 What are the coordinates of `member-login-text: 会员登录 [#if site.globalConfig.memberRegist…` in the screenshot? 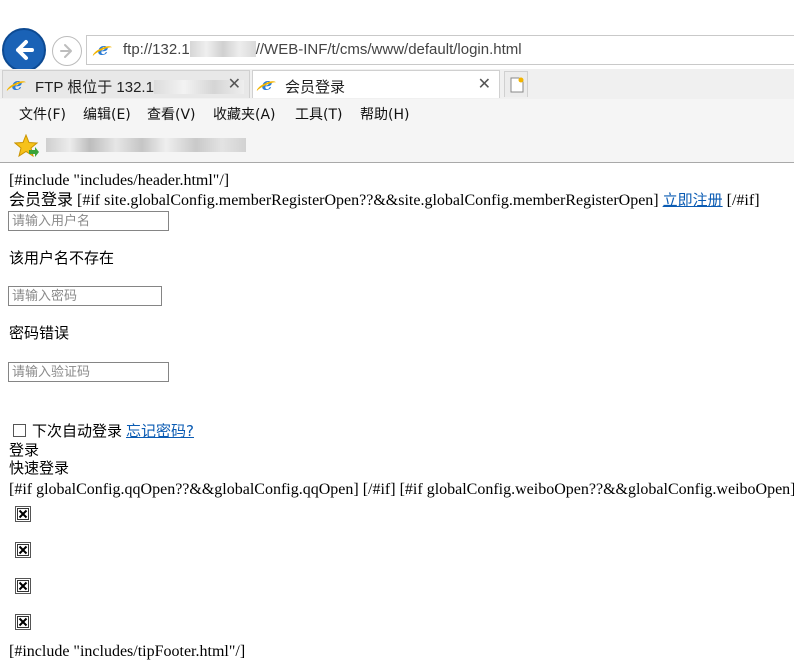 It's located at (336, 200).